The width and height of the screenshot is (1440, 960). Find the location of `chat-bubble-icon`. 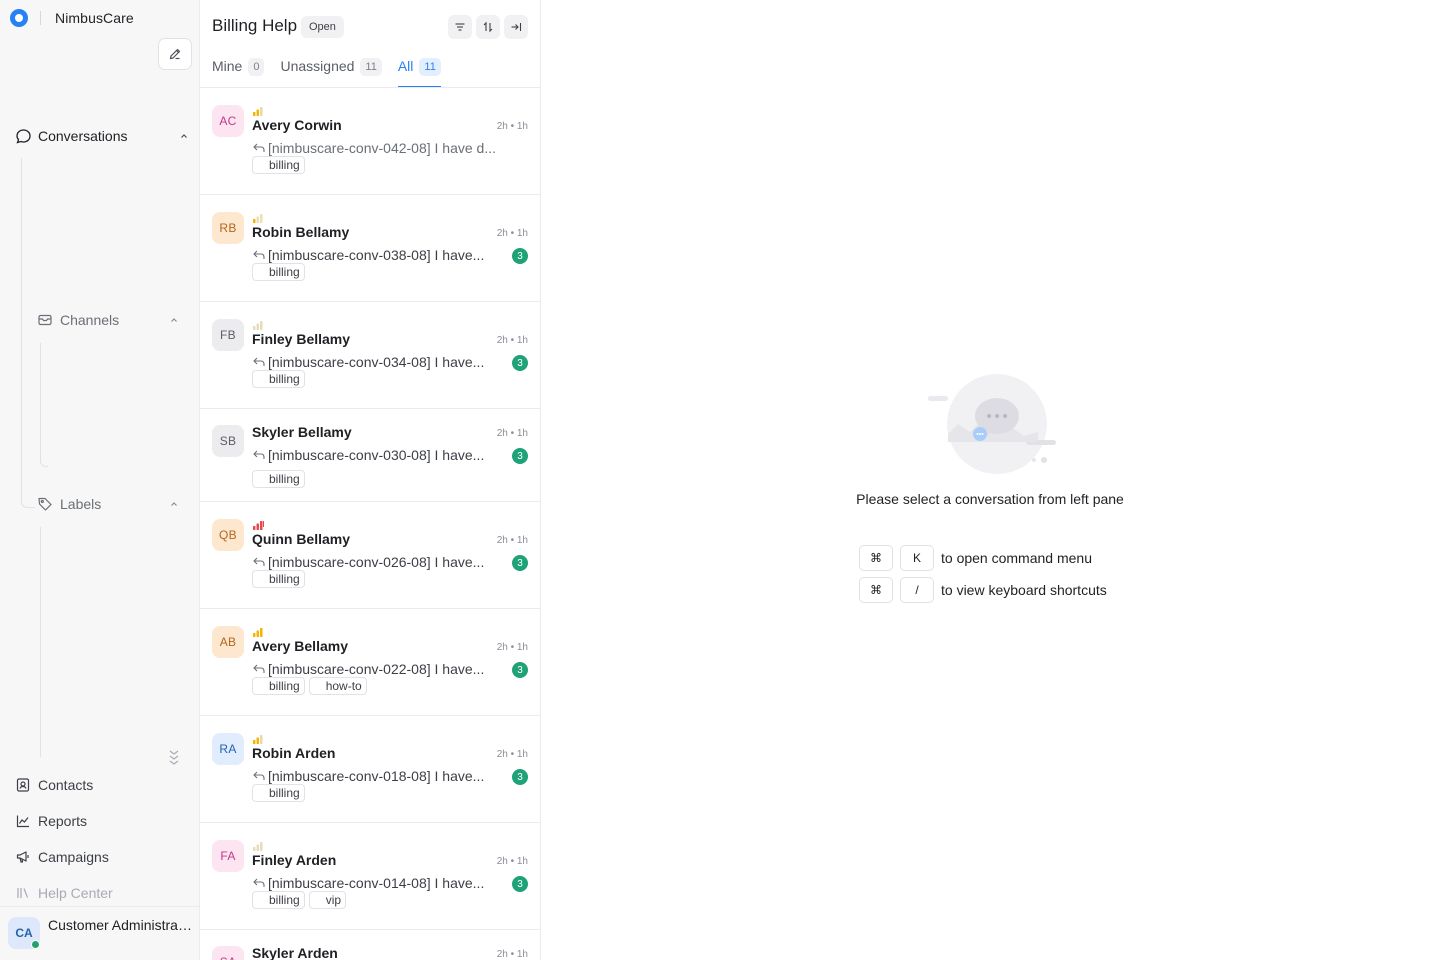

chat-bubble-icon is located at coordinates (23, 136).